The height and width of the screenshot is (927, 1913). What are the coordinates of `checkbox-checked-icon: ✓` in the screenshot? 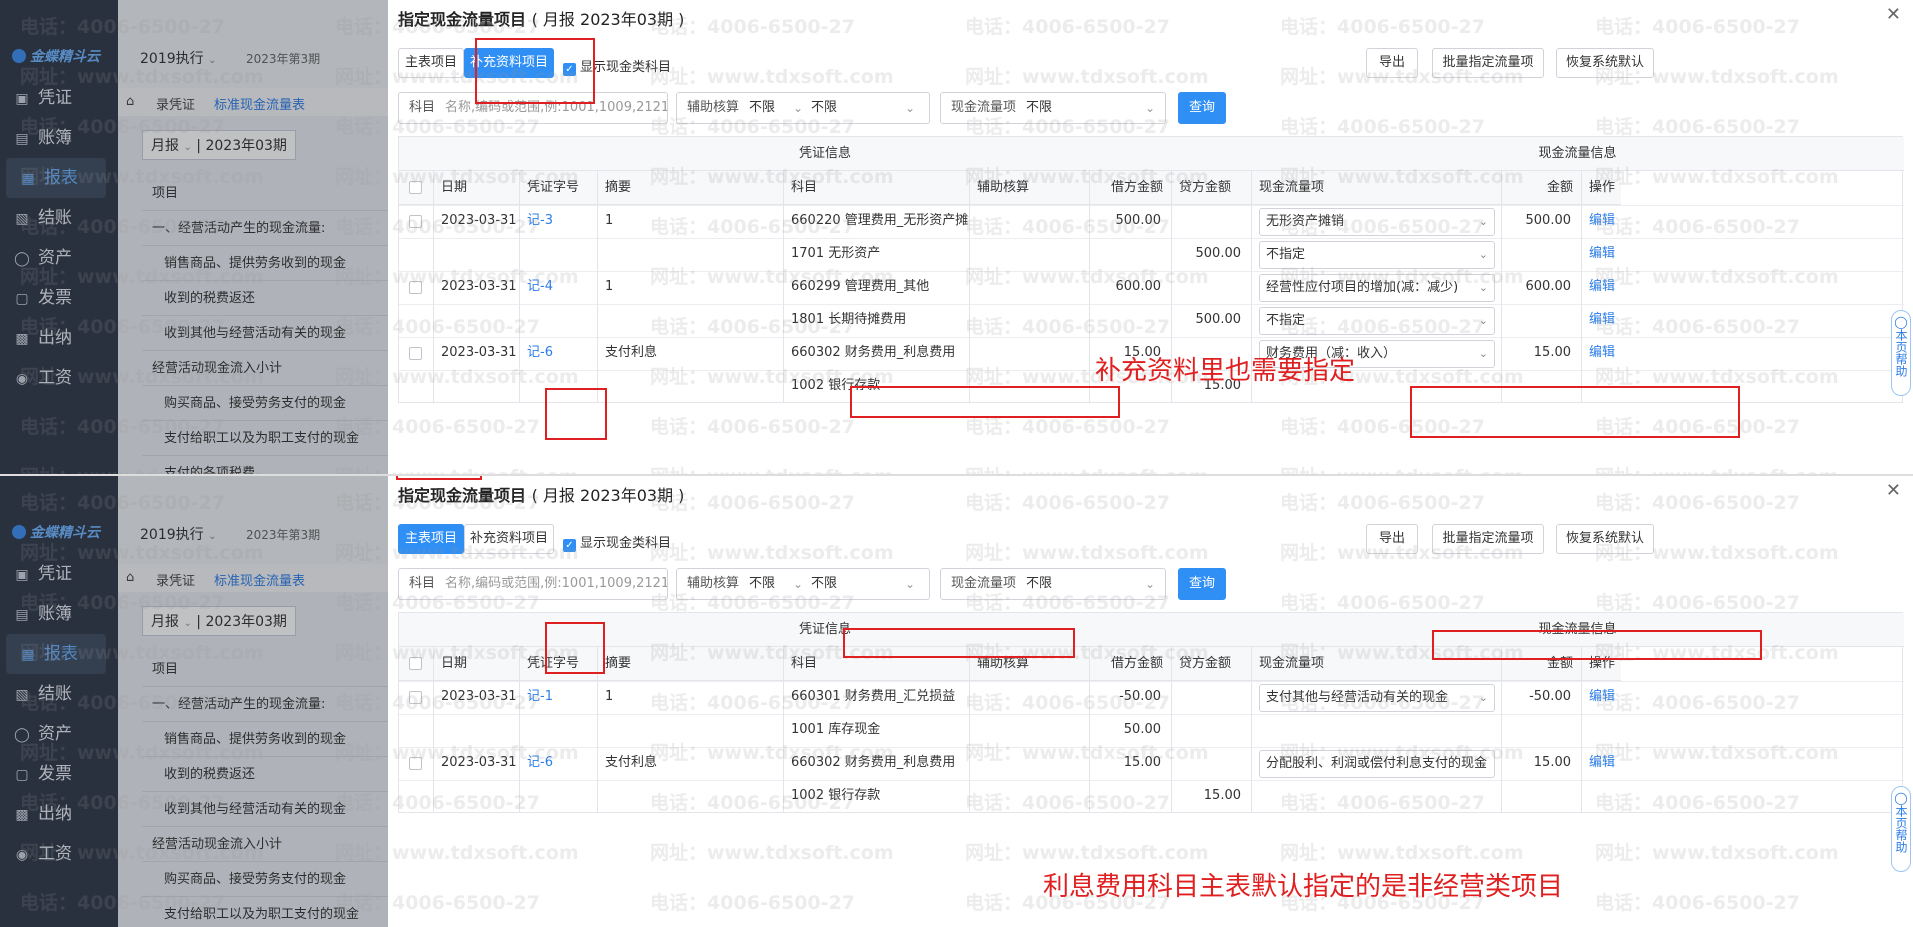 It's located at (569, 545).